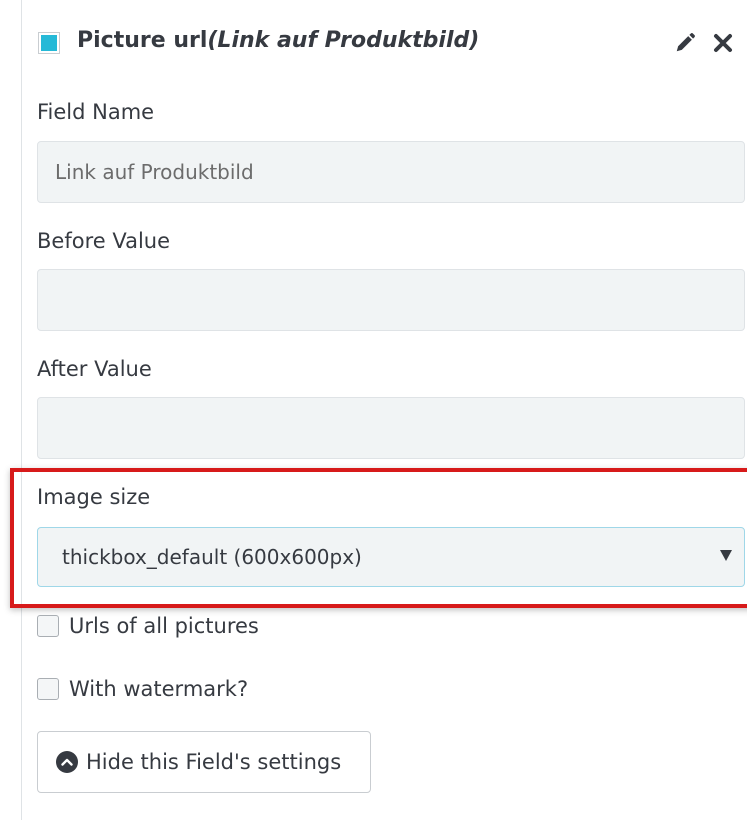 This screenshot has width=747, height=820. What do you see at coordinates (164, 626) in the screenshot?
I see `urls-all-pictures-label: Urls of all pictures` at bounding box center [164, 626].